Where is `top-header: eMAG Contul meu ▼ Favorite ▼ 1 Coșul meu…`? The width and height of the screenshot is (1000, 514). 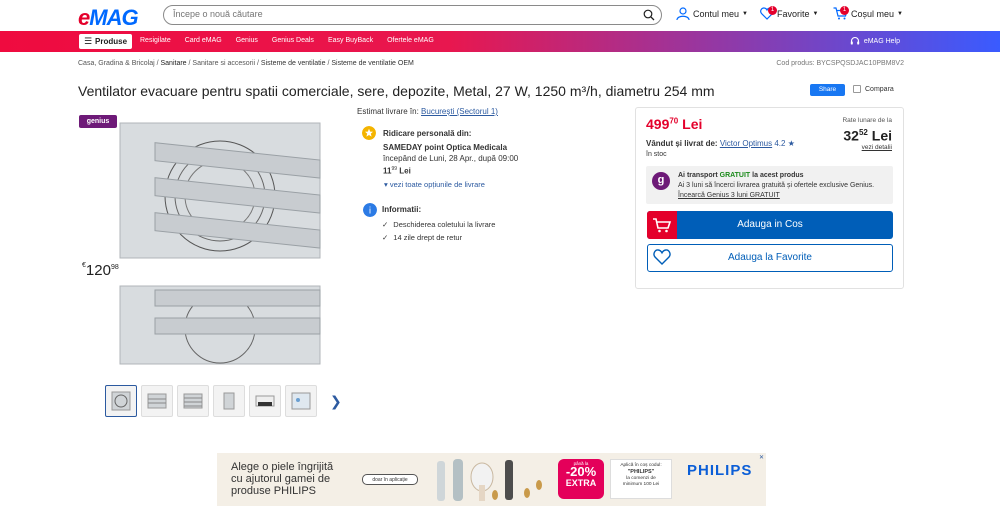
top-header: eMAG Contul meu ▼ Favorite ▼ 1 Coșul meu… is located at coordinates (500, 15).